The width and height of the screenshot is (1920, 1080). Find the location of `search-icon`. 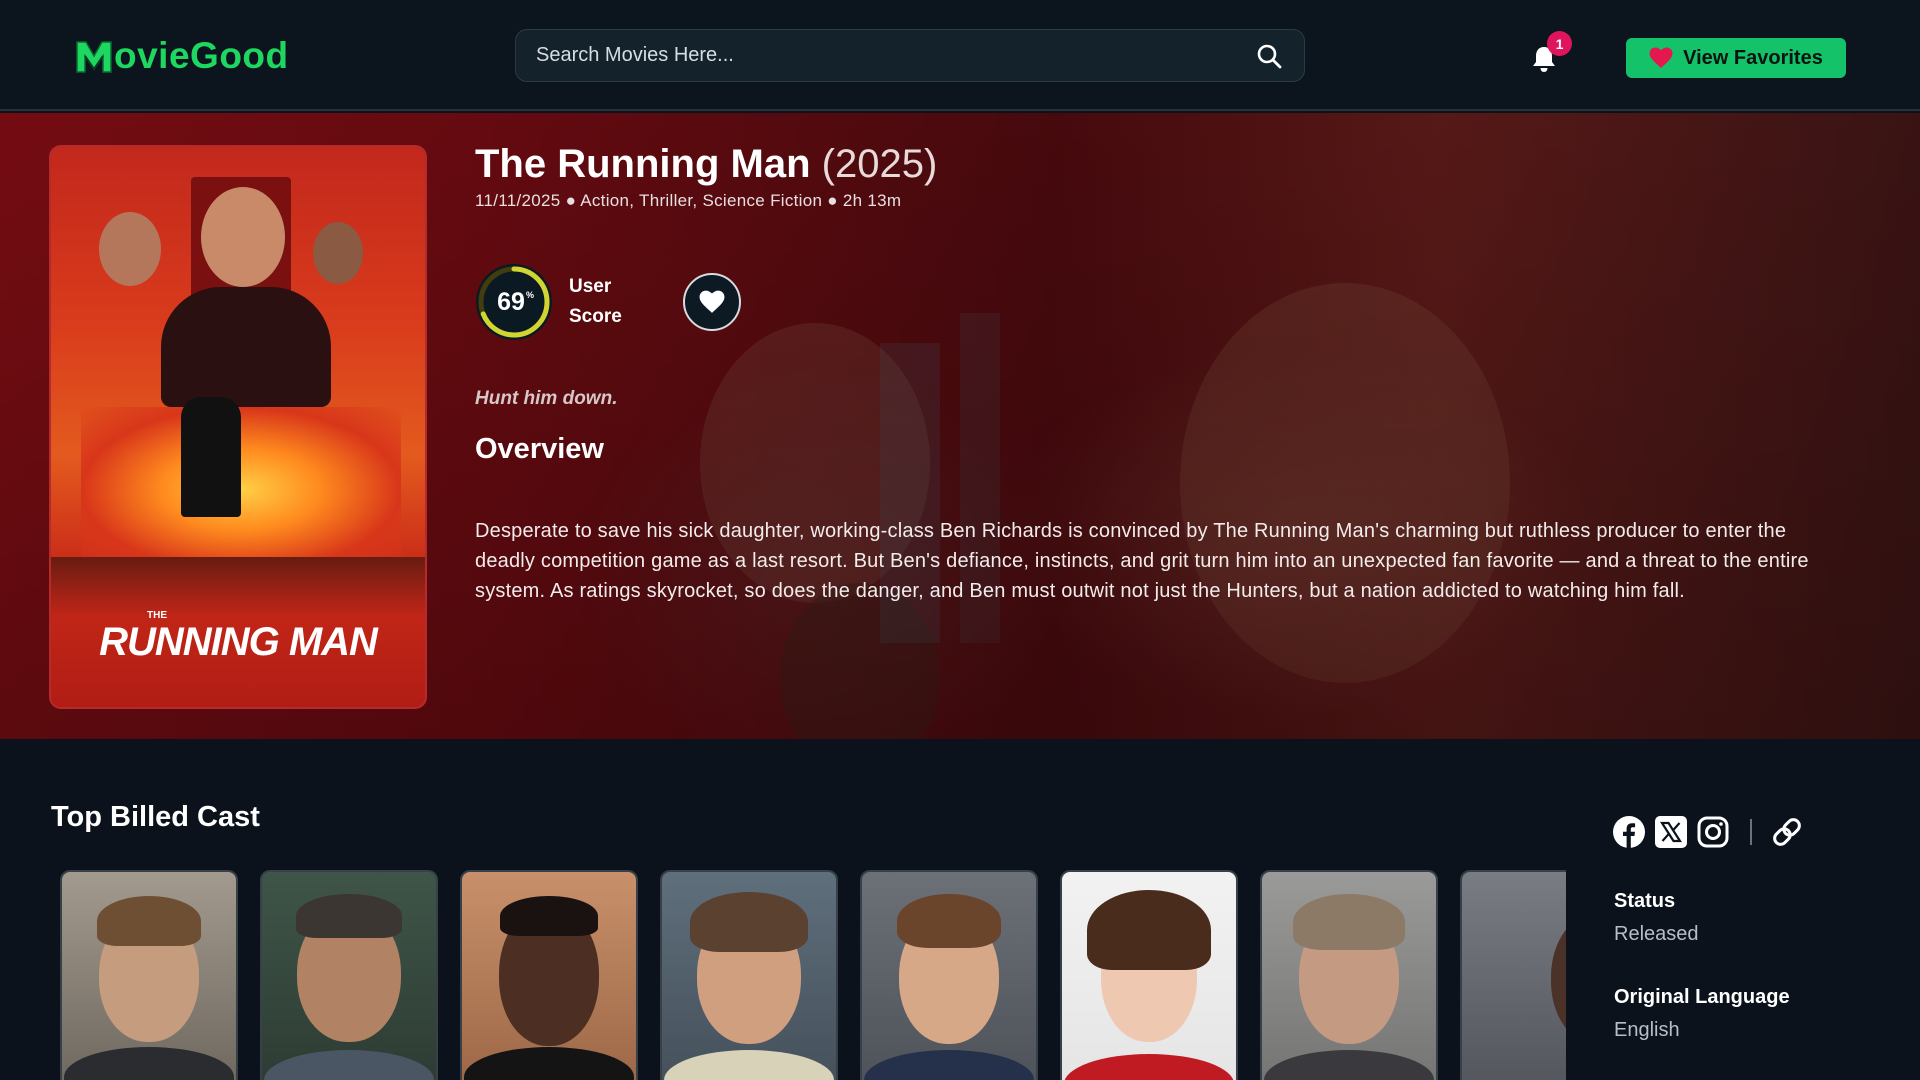

search-icon is located at coordinates (1269, 56).